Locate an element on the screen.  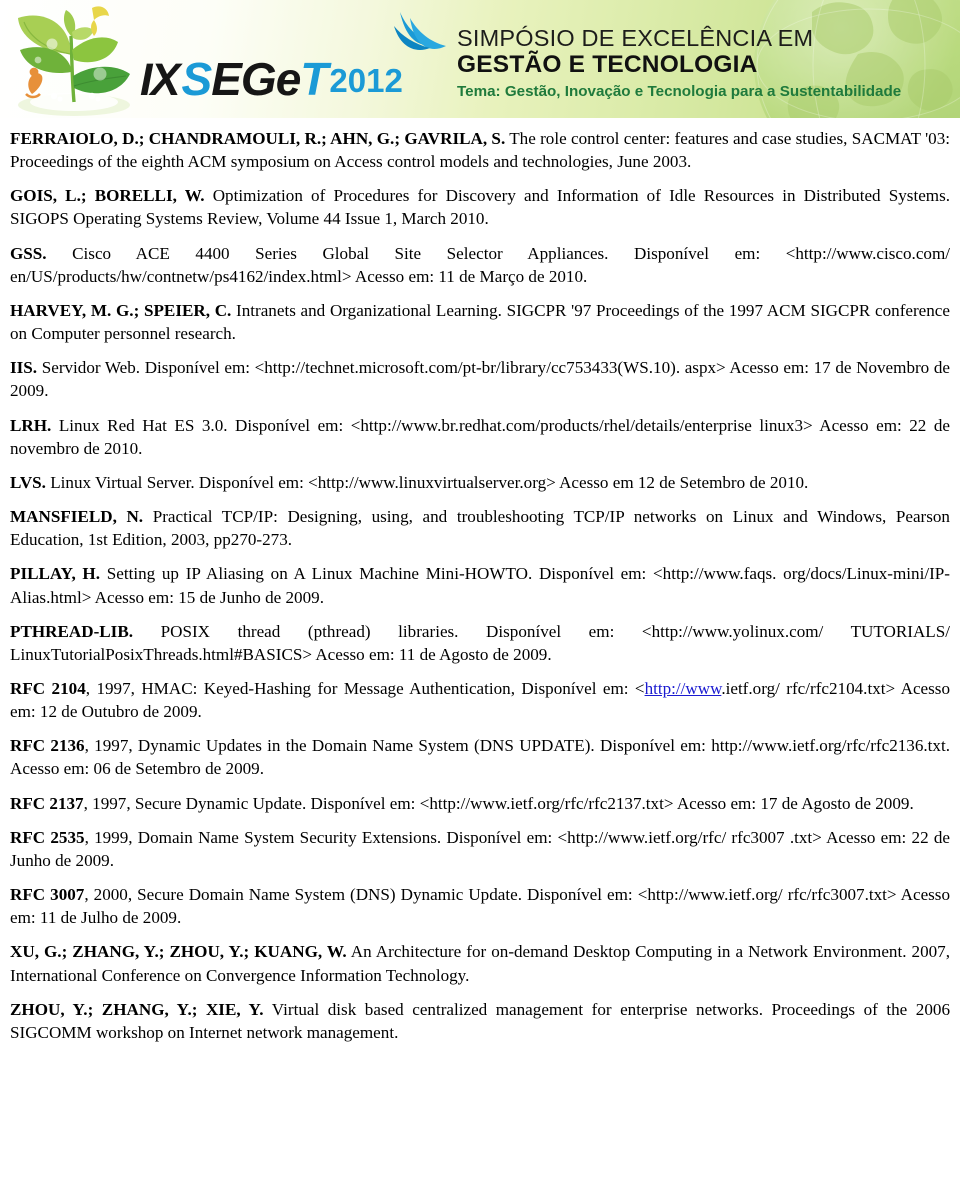
reference-authors: HARVEY, M. G.; SPEIER, C. is located at coordinates (121, 310).